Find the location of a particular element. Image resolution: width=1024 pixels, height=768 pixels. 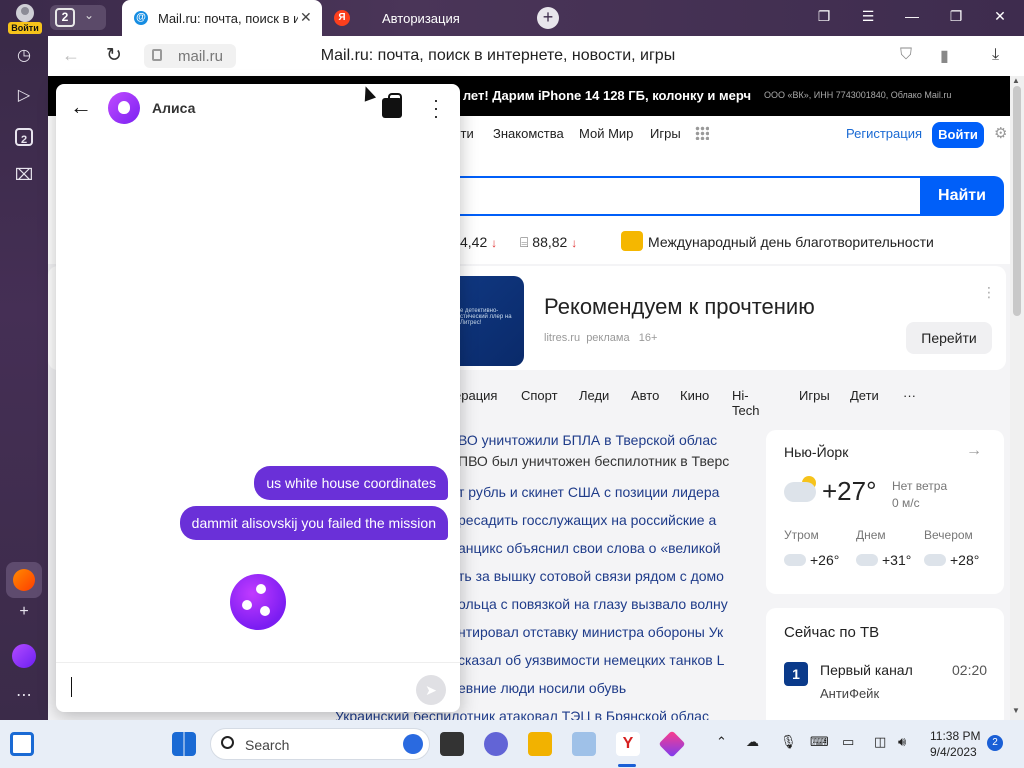

alice-orb-icon is located at coordinates (258, 602).